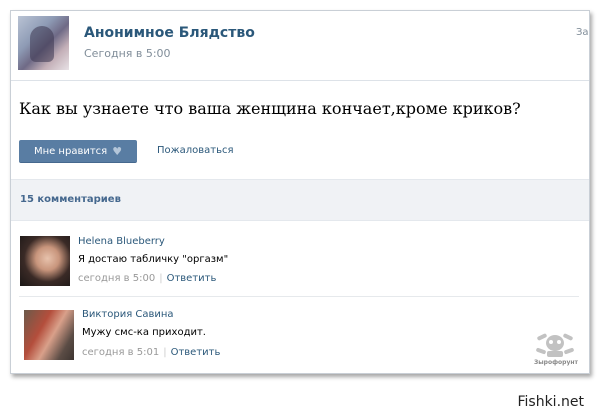  I want to click on comment-meta: сегодня в 5:00 | Ответить, so click(147, 278).